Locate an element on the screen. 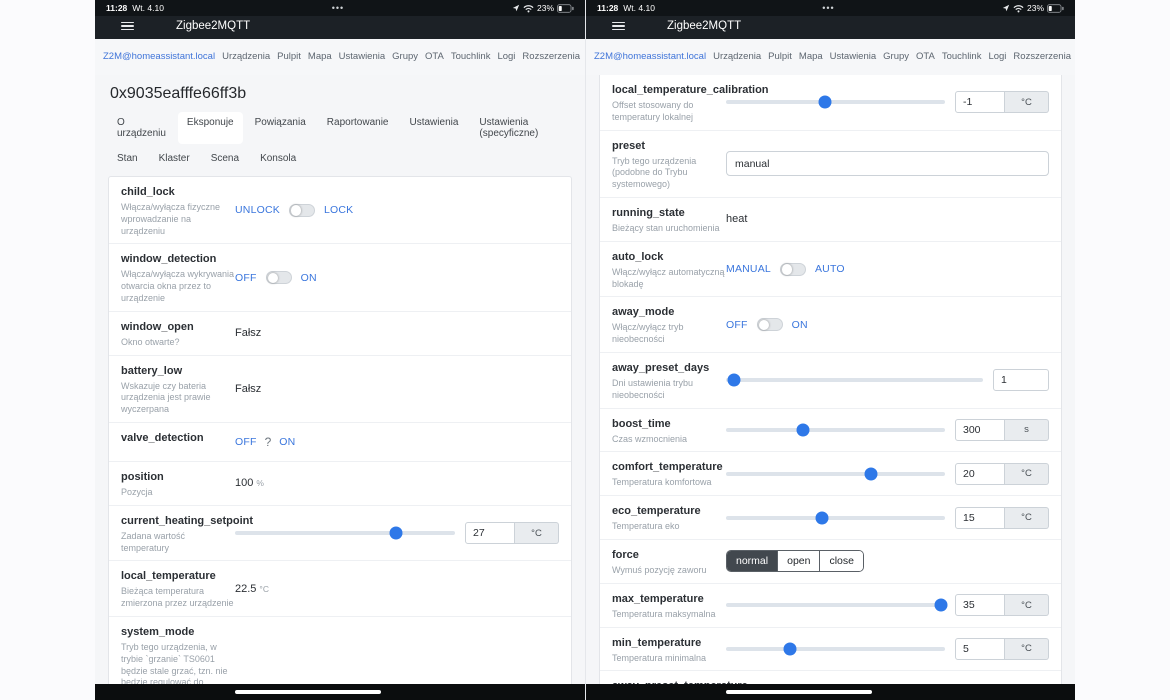 Image resolution: width=1170 pixels, height=700 pixels. property-name: auto_lock is located at coordinates (638, 256).